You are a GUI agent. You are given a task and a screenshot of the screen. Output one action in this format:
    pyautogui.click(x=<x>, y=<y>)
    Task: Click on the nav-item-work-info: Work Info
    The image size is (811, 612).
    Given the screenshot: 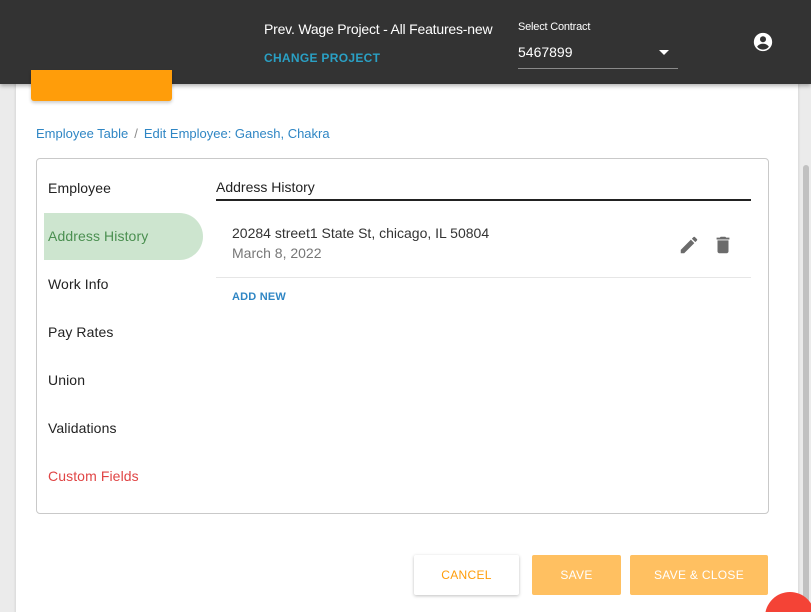 What is the action you would take?
    pyautogui.click(x=123, y=284)
    